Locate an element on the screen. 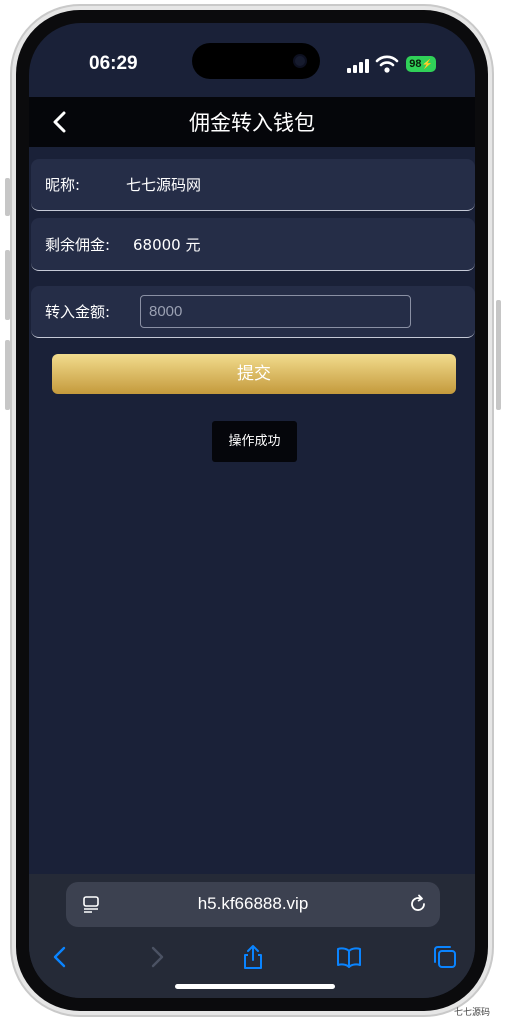  page-title: 佣金转入钱包 is located at coordinates (252, 123).